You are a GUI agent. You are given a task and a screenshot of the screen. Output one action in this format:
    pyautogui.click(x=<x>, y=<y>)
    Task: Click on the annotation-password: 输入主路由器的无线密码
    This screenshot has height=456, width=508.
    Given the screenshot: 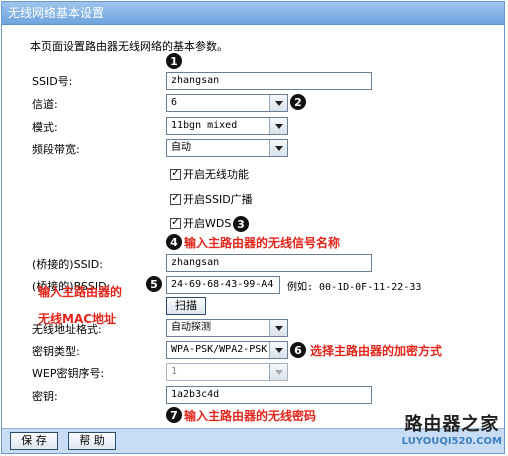 What is the action you would take?
    pyautogui.click(x=250, y=416)
    